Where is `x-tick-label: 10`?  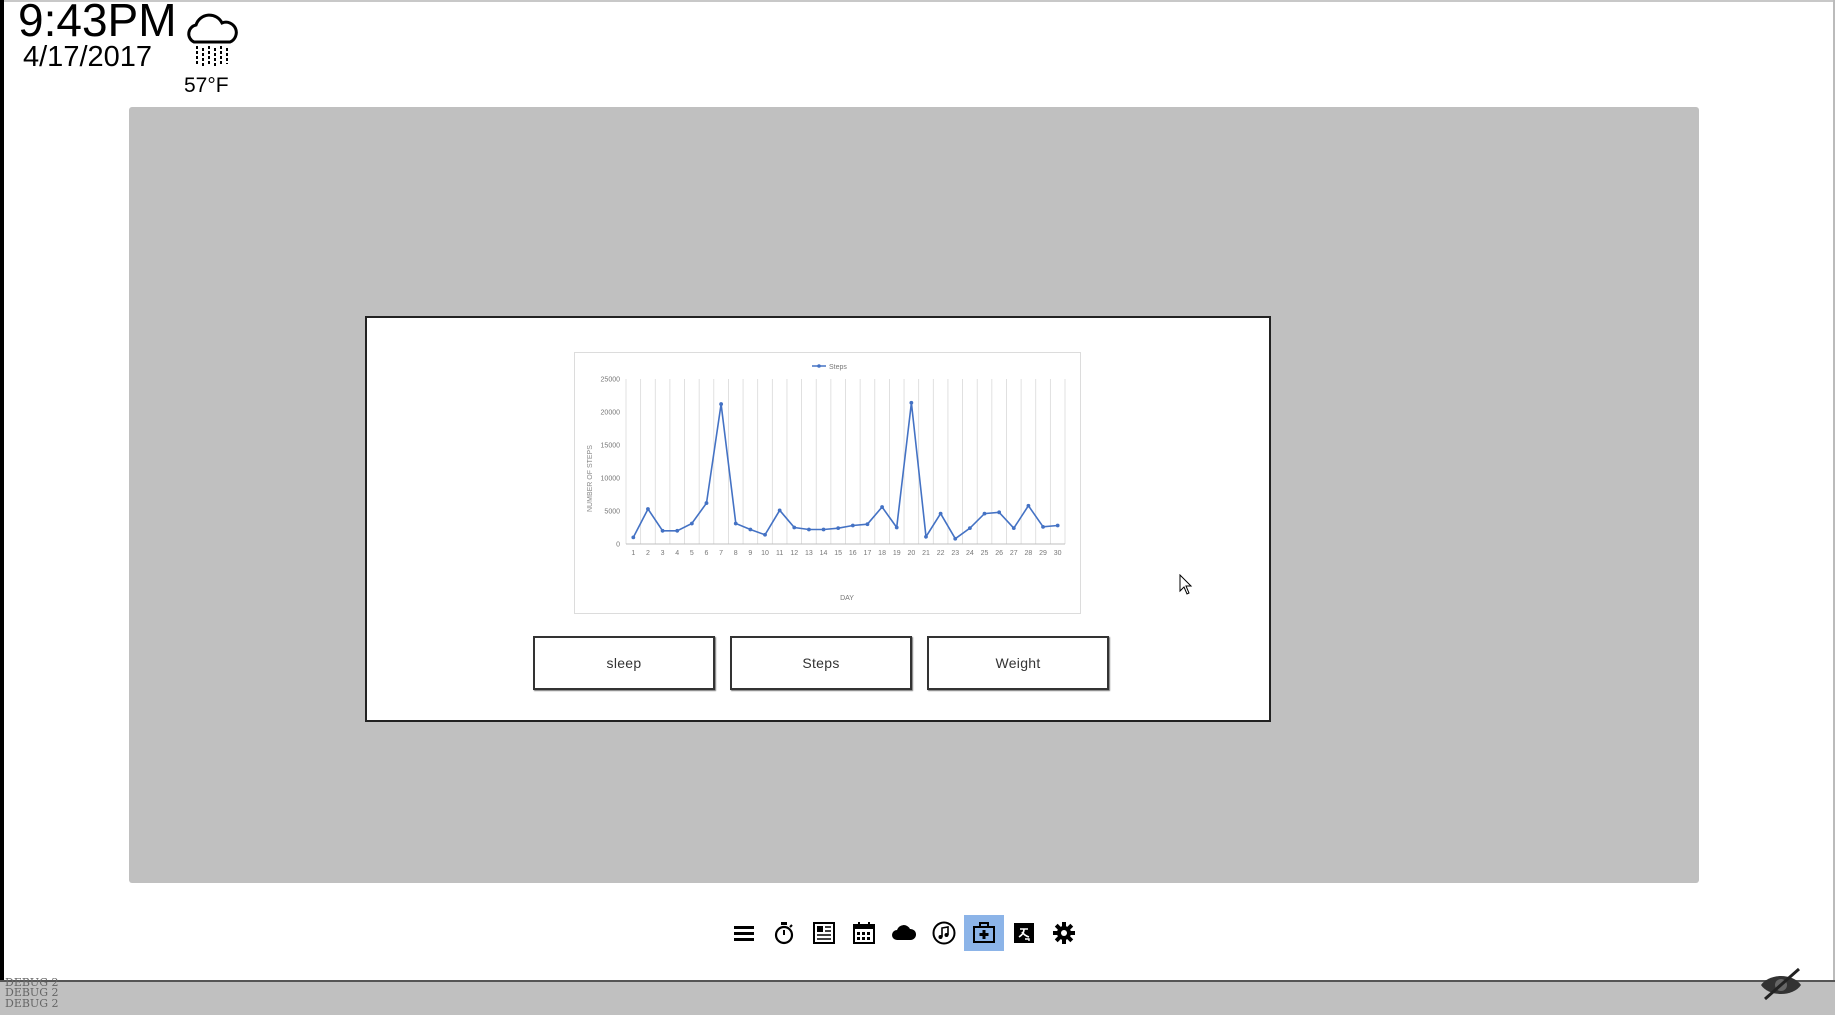
x-tick-label: 10 is located at coordinates (765, 553).